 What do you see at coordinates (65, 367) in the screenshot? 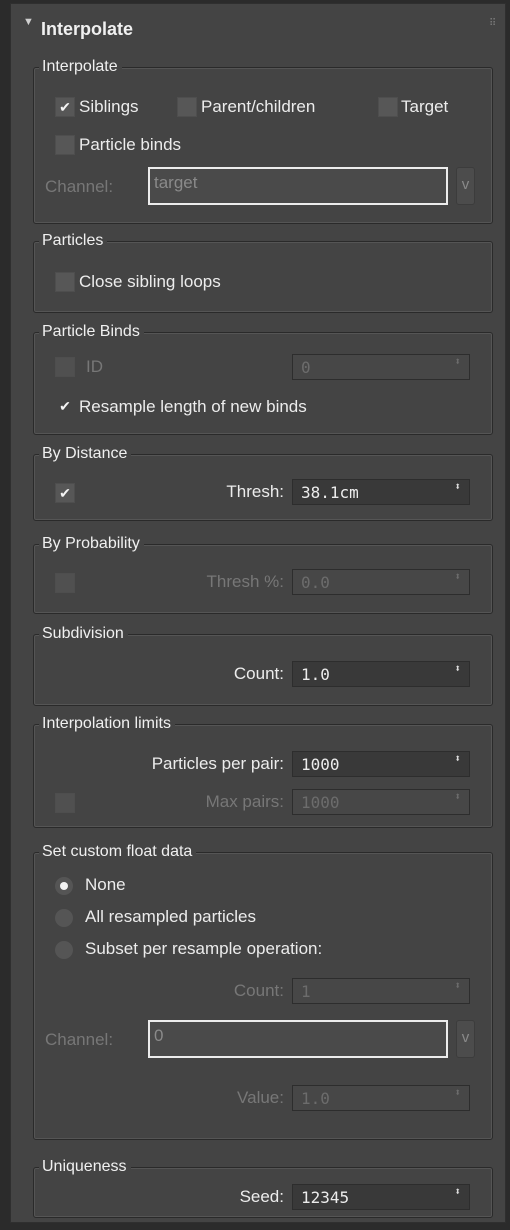
I see `id-checkbox` at bounding box center [65, 367].